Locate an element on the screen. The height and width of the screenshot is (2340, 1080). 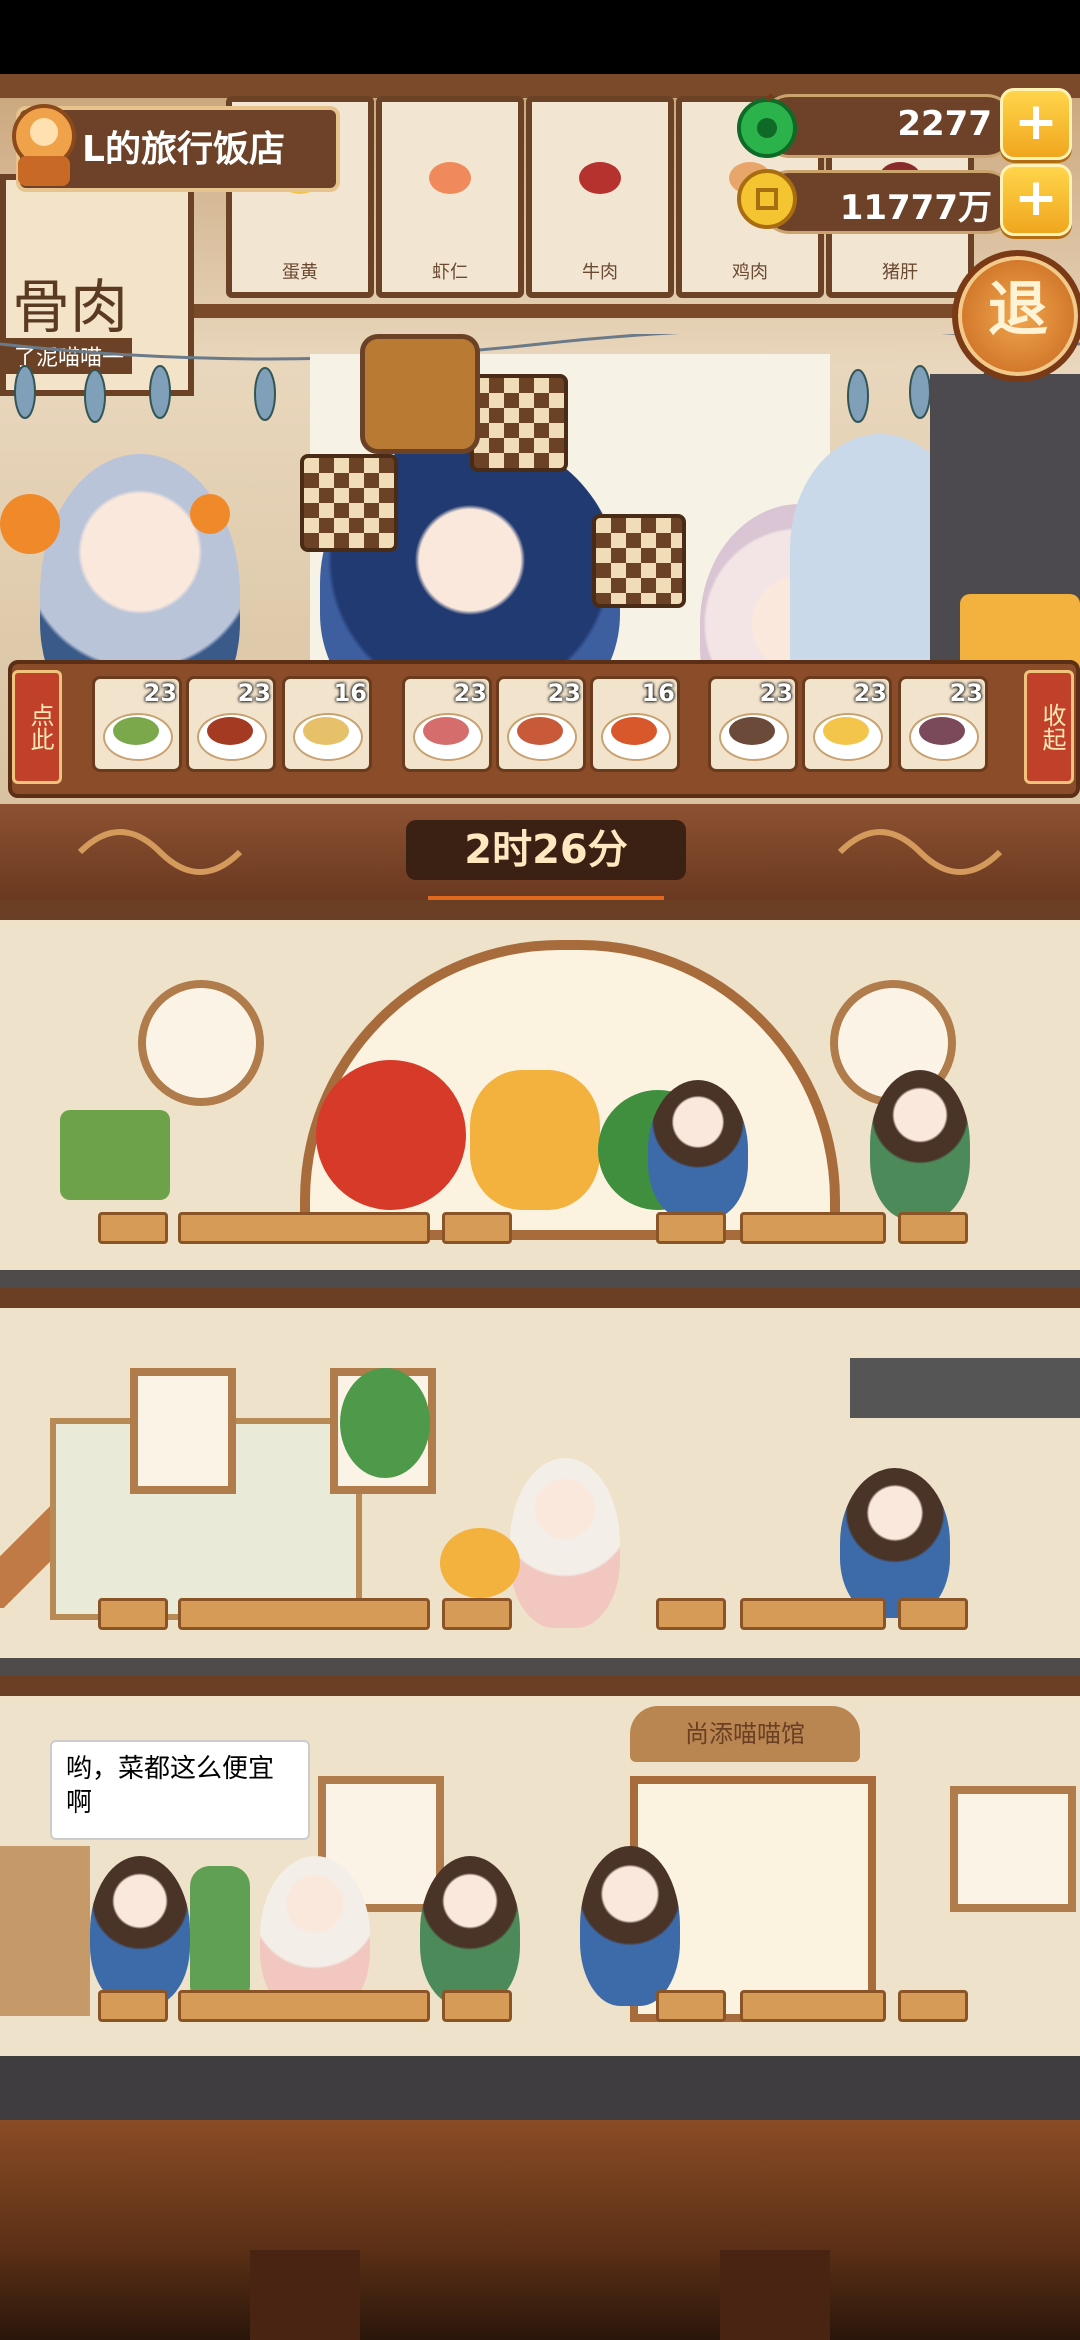
add-gold-button: + is located at coordinates (1036, 200).